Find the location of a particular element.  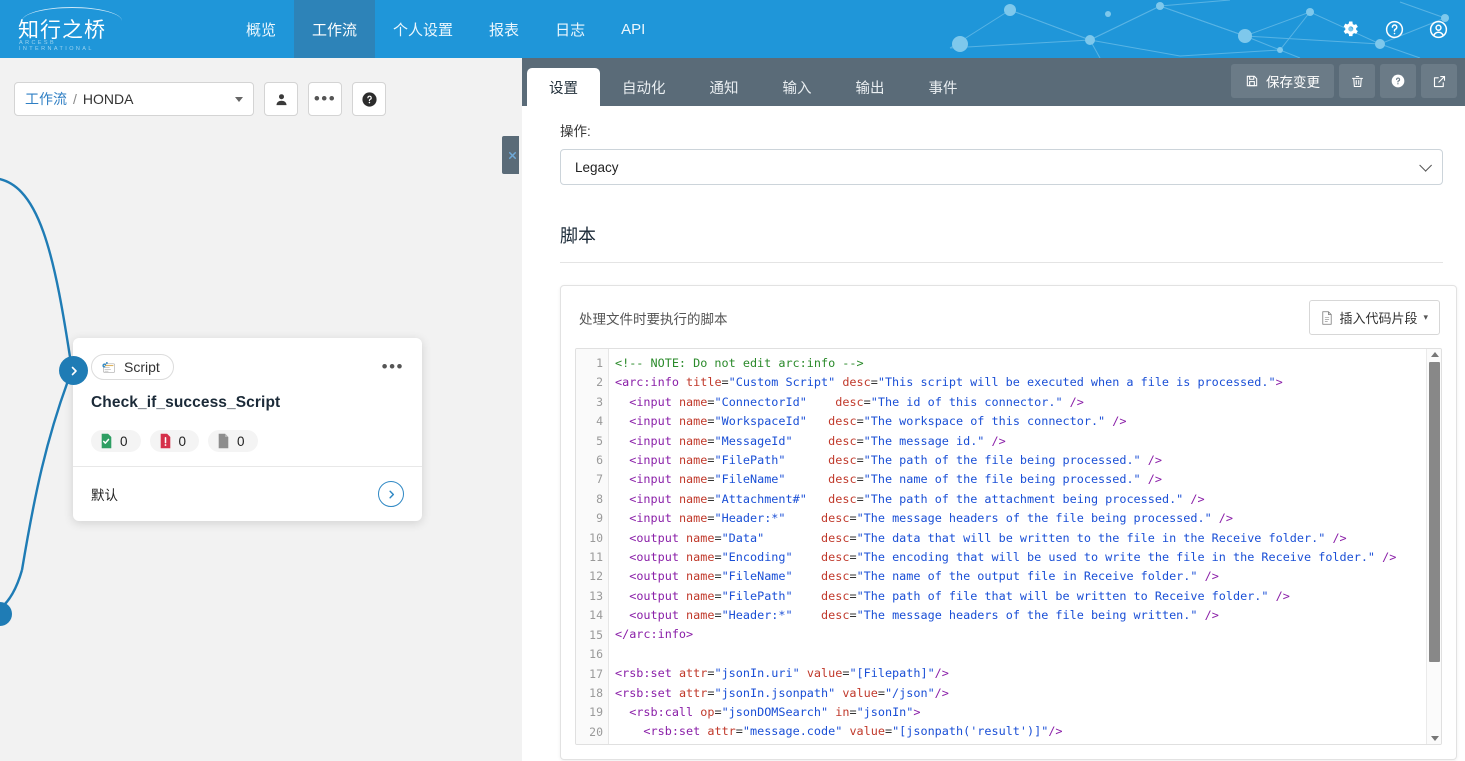

node-type-label: Script is located at coordinates (142, 367).